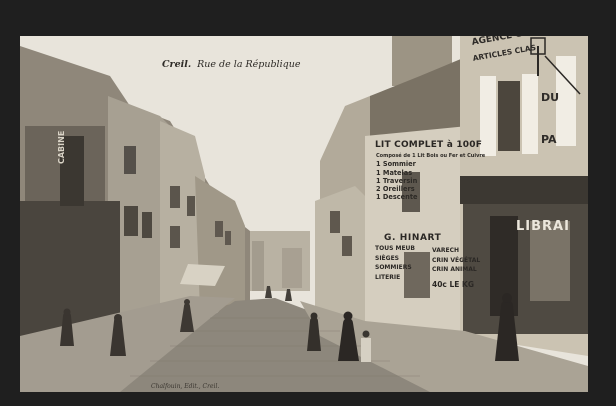  What do you see at coordinates (543, 226) in the screenshot?
I see `librairie-text: LIBRAI` at bounding box center [543, 226].